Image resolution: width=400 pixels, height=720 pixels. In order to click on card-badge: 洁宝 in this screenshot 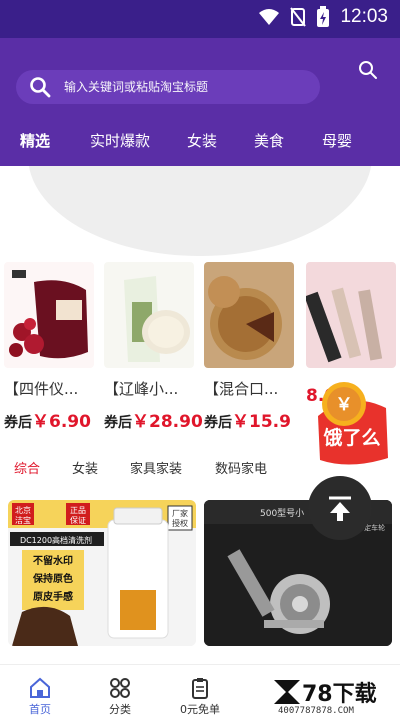, I will do `click(23, 520)`.